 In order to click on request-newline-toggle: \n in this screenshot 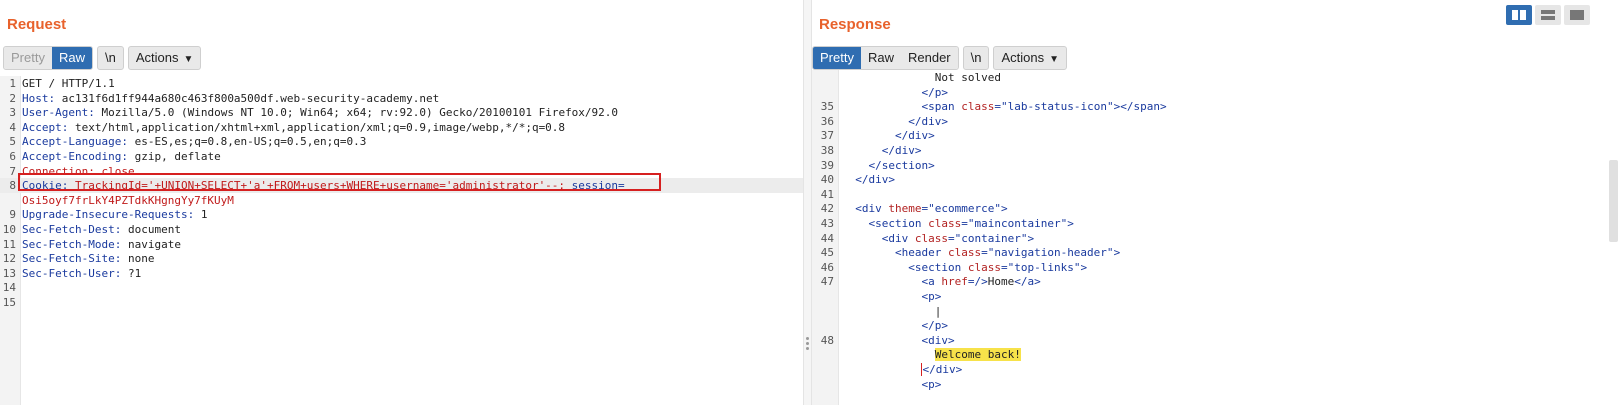, I will do `click(110, 58)`.